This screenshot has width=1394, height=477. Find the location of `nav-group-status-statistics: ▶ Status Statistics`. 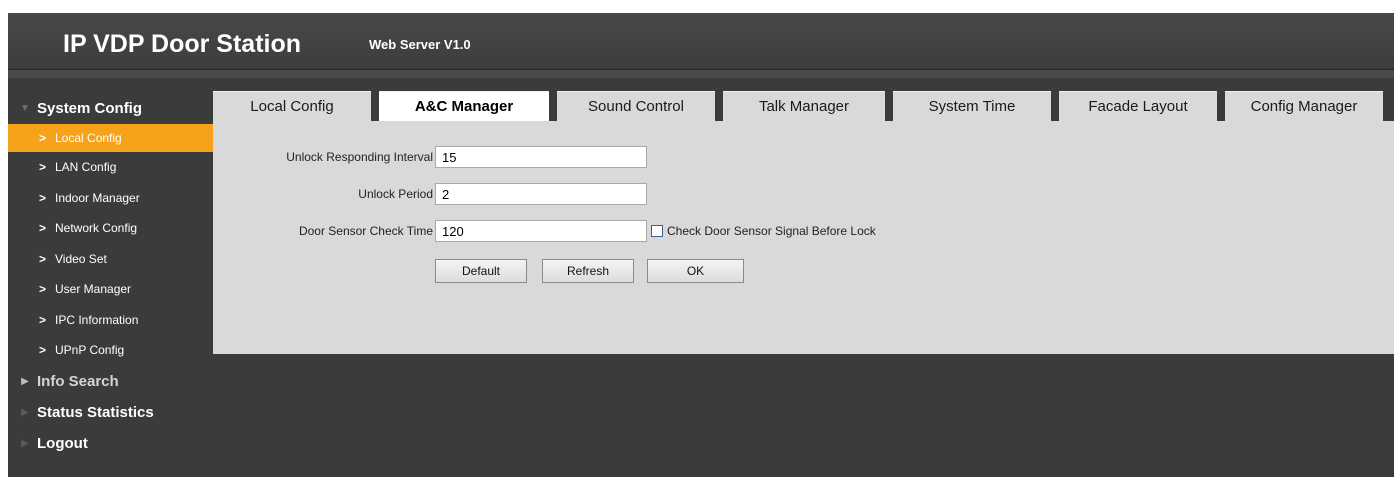

nav-group-status-statistics: ▶ Status Statistics is located at coordinates (110, 412).